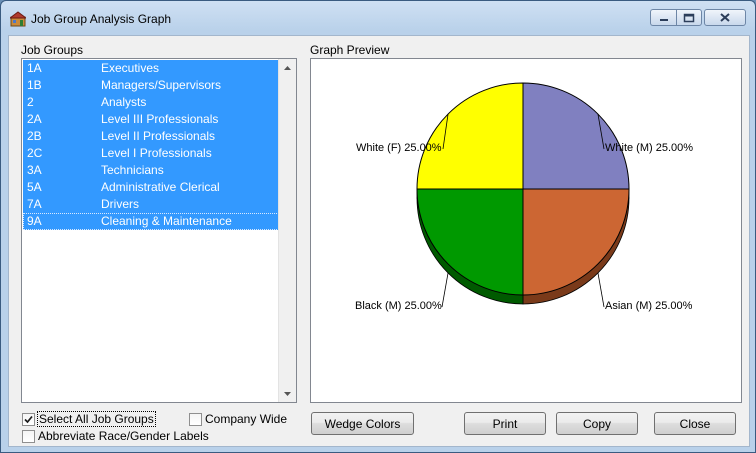 The width and height of the screenshot is (756, 453). I want to click on job-group-name: Managers/Supervisors, so click(161, 85).